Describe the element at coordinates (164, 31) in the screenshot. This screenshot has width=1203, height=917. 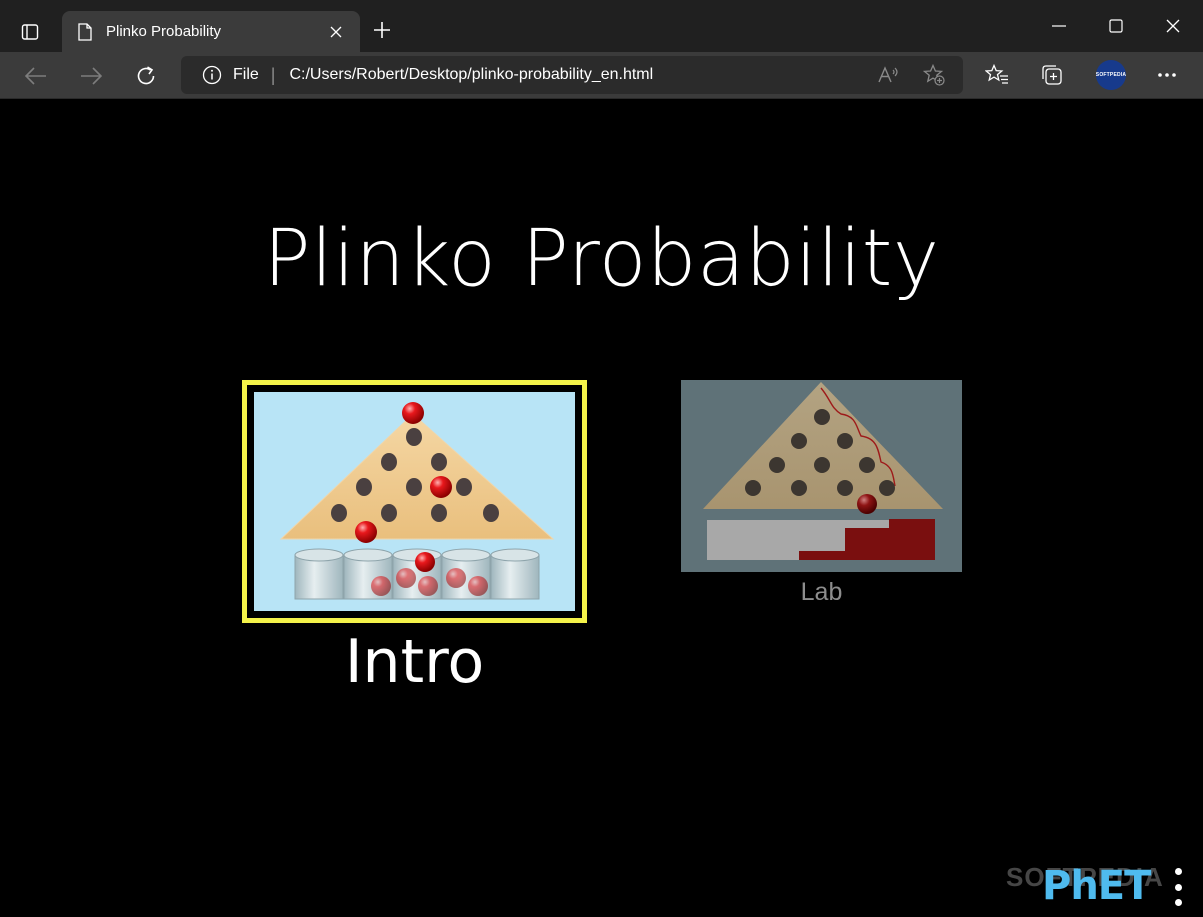
I see `tab-title: Plinko Probability` at that location.